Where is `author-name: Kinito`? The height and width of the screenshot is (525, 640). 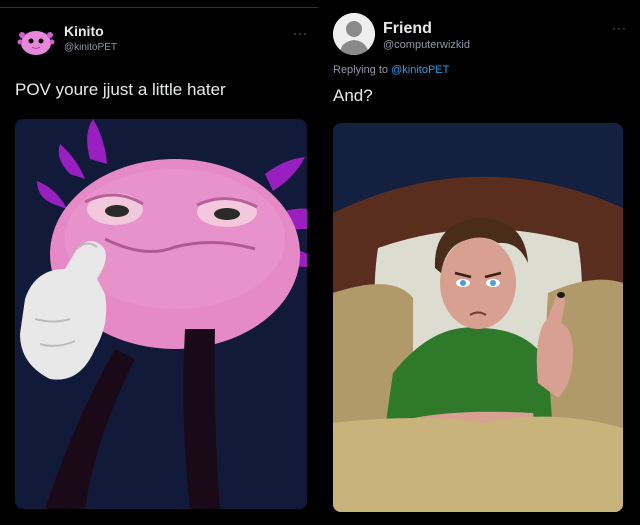
author-name: Kinito is located at coordinates (84, 31).